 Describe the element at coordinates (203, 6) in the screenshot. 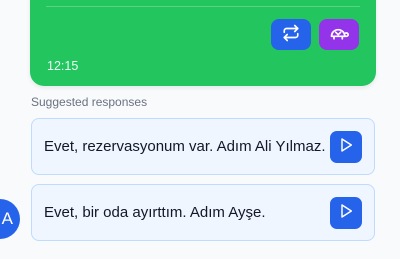

I see `bubble-divider` at that location.